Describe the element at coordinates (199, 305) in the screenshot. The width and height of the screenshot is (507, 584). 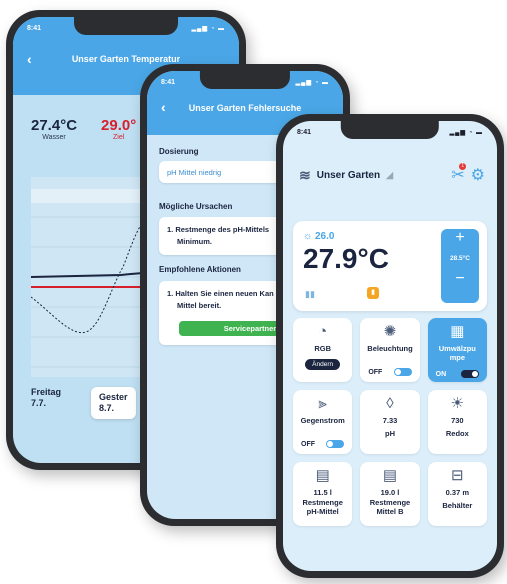
I see `action-line-2: Mittel bereit.` at that location.